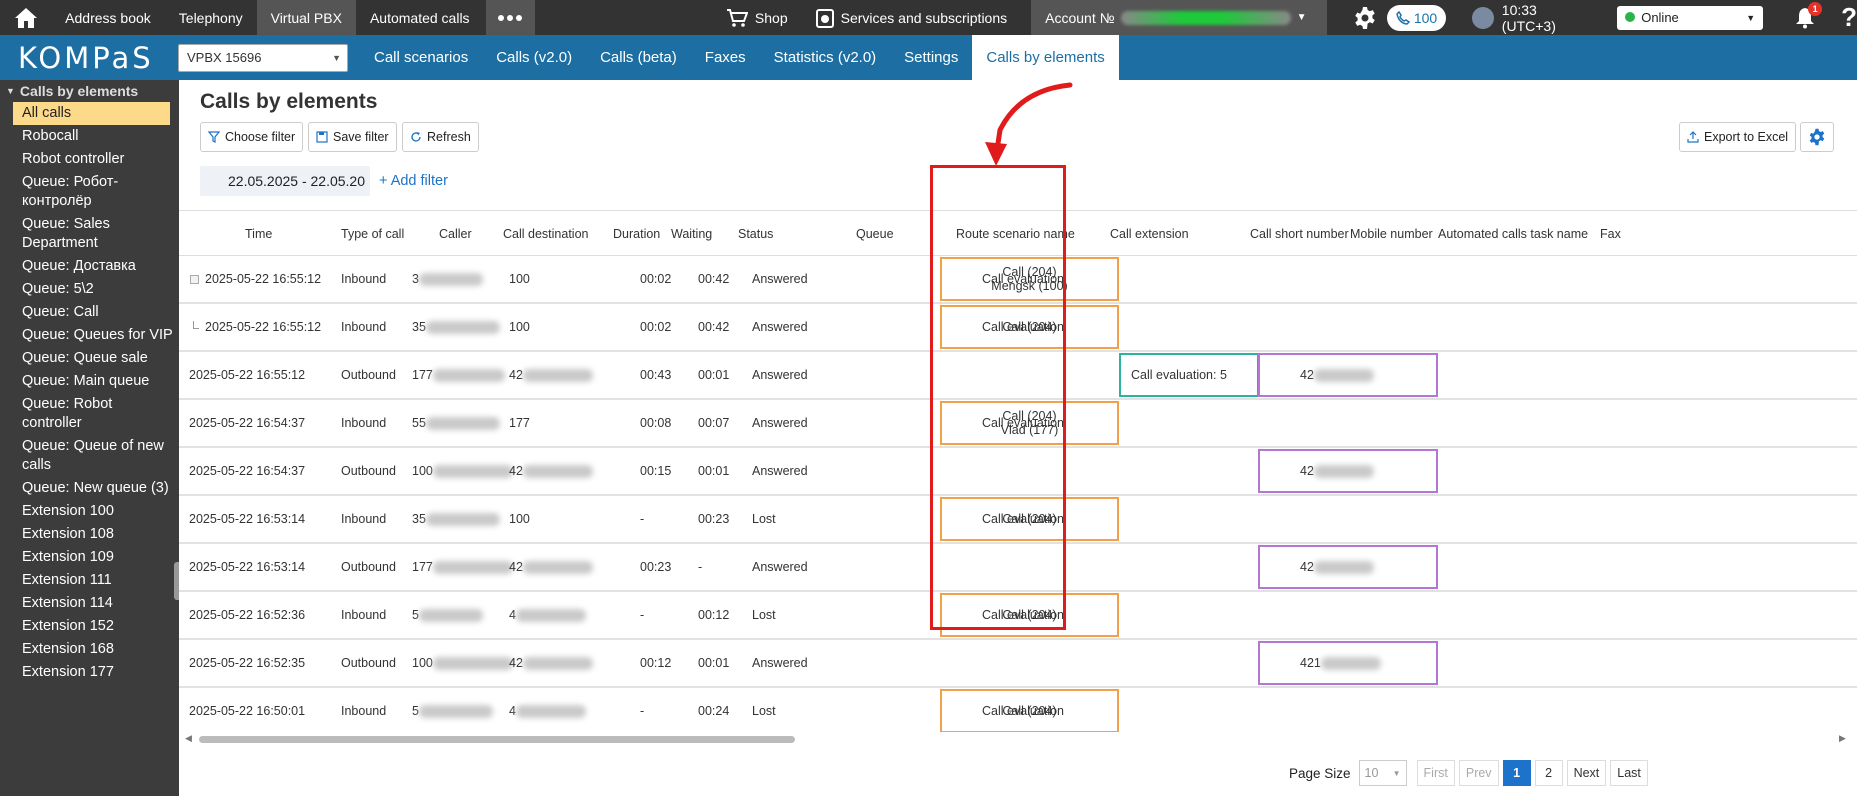  I want to click on topnav-virtual-pbx: Virtual PBX, so click(306, 17).